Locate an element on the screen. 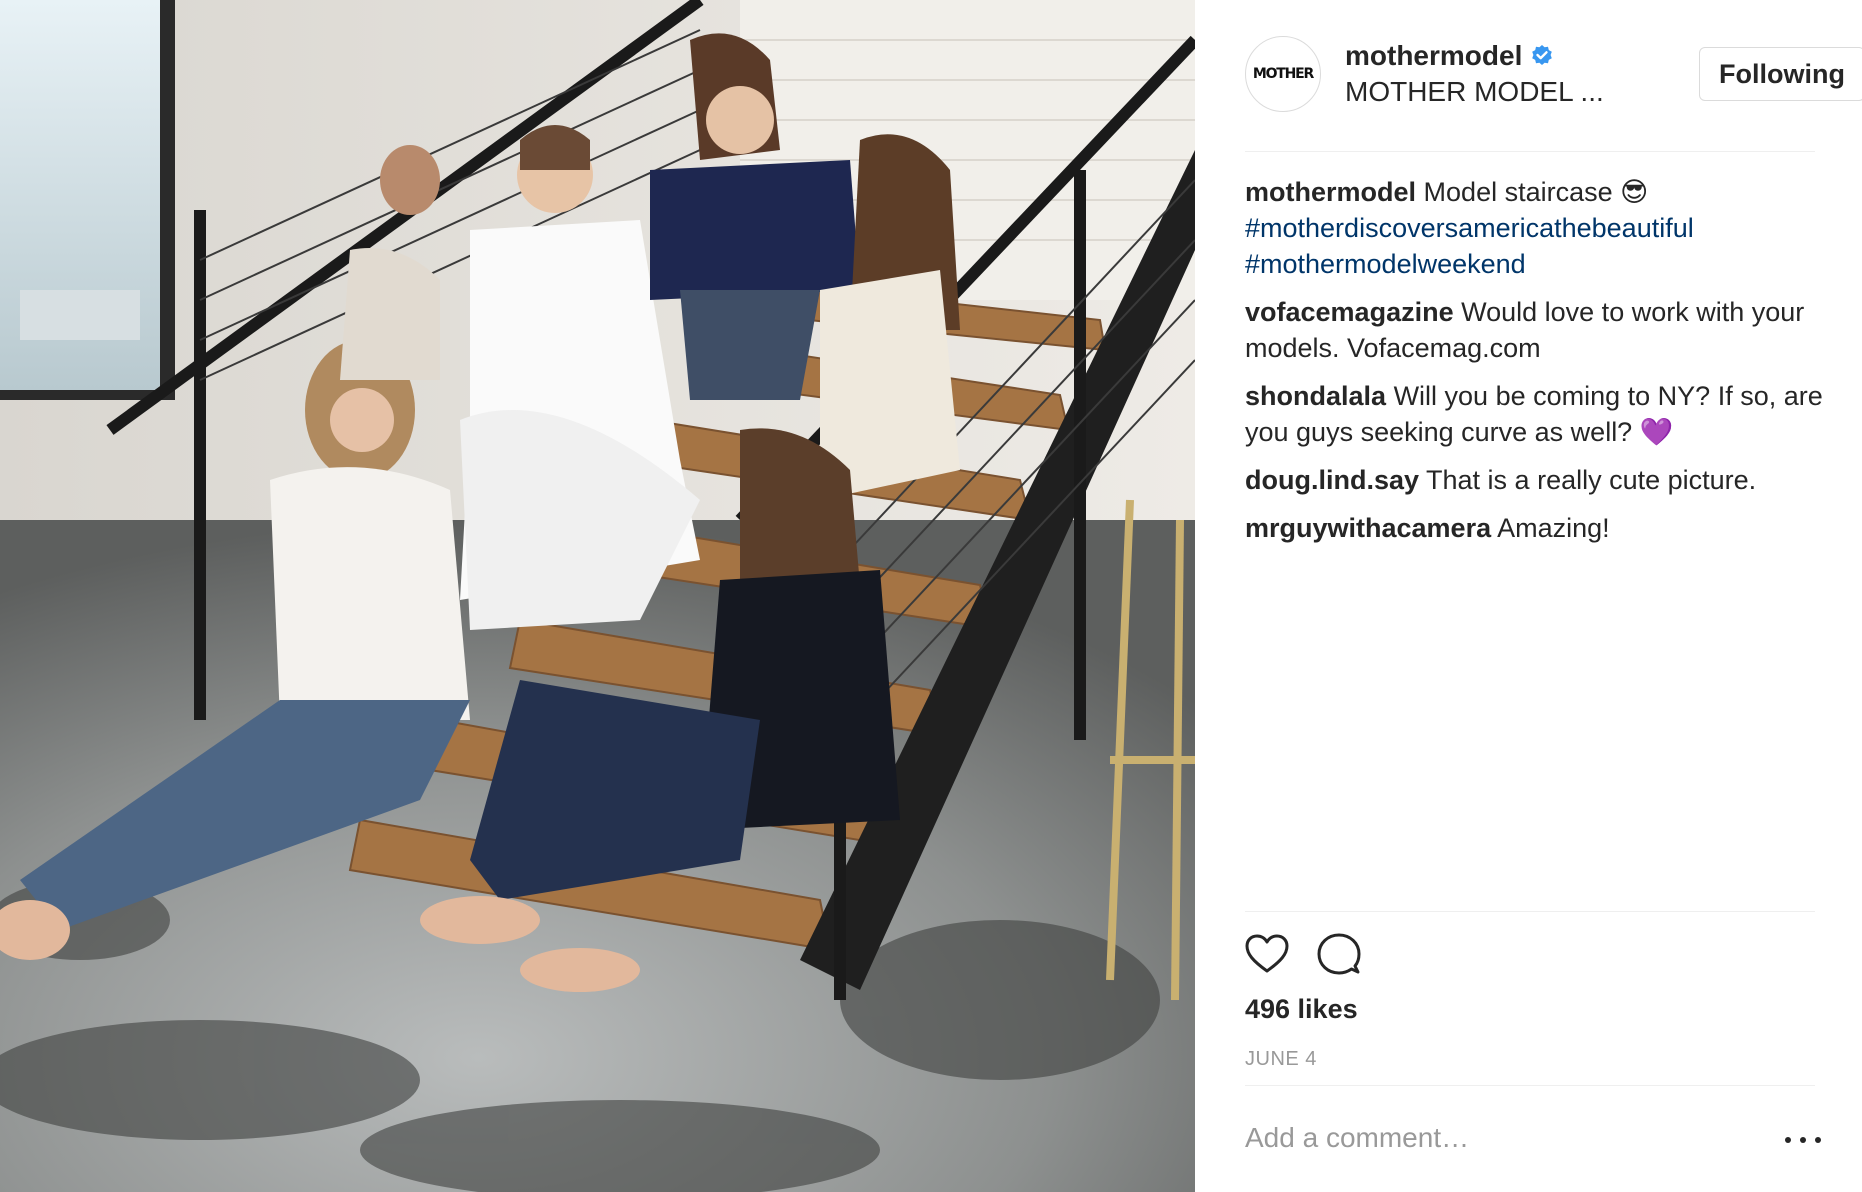 Image resolution: width=1862 pixels, height=1192 pixels. username-row: mothermodel is located at coordinates (1449, 56).